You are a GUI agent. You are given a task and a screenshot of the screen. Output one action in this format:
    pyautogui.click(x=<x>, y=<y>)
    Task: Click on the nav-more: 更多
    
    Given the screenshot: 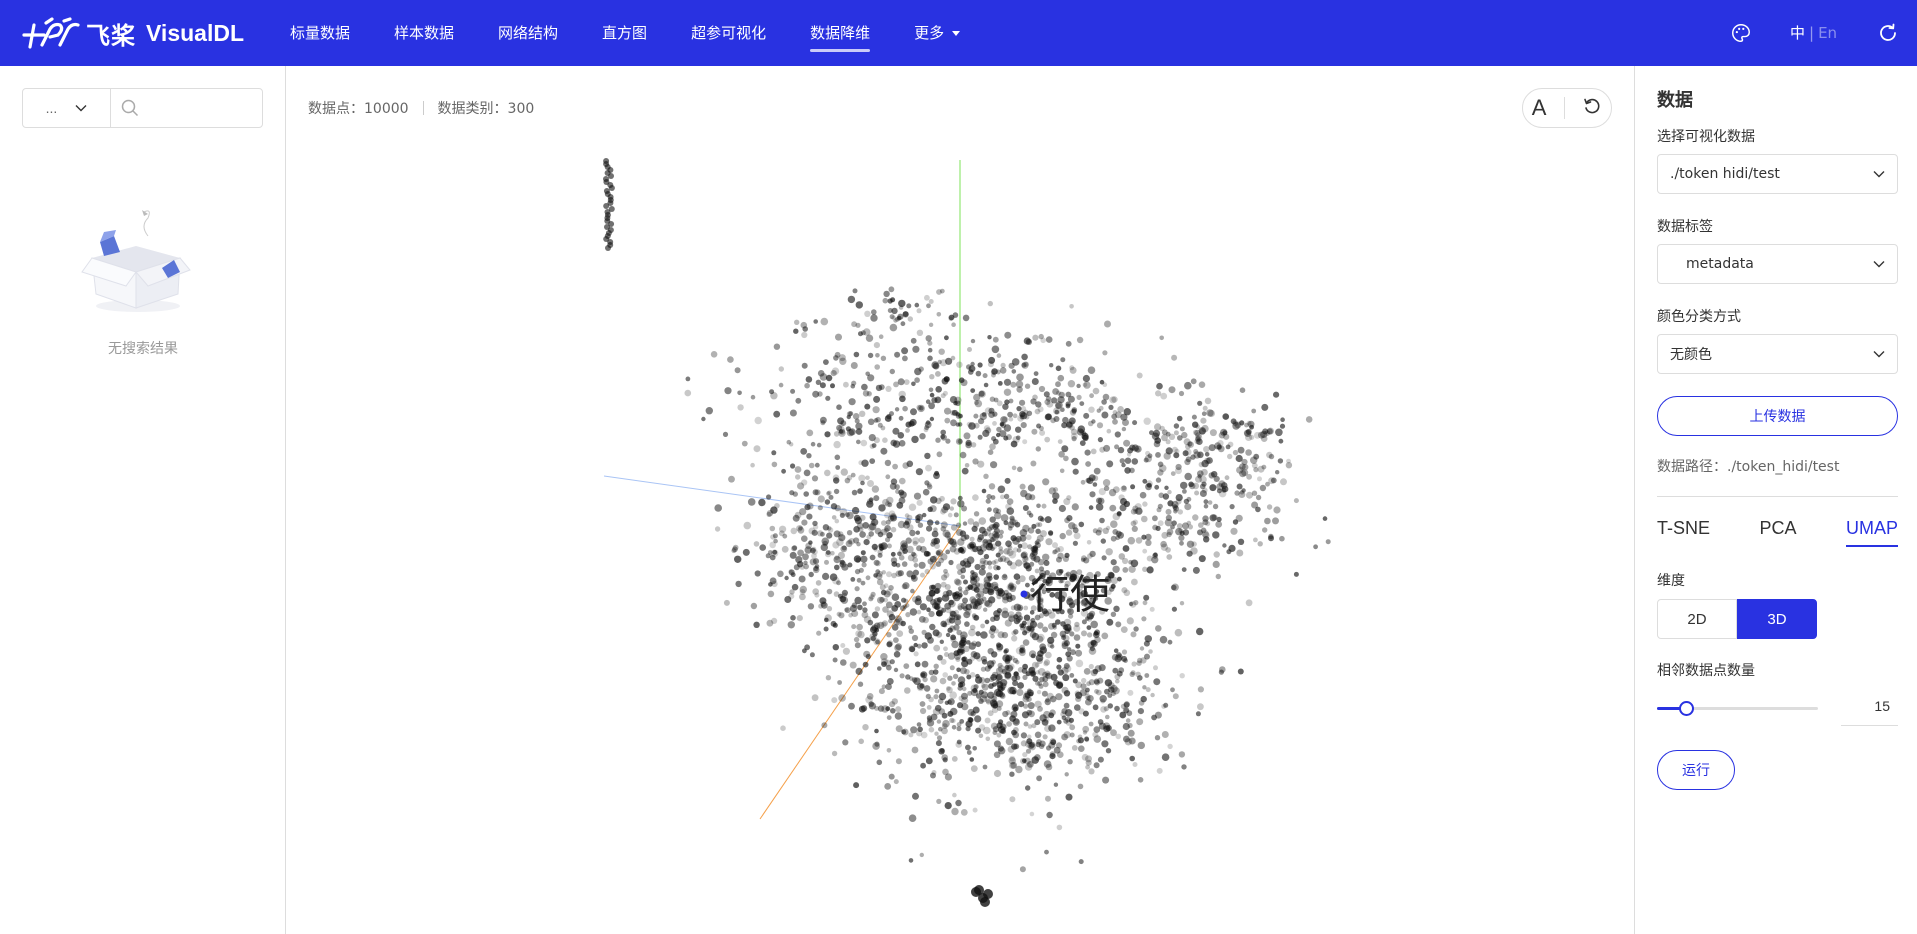 What is the action you would take?
    pyautogui.click(x=937, y=33)
    